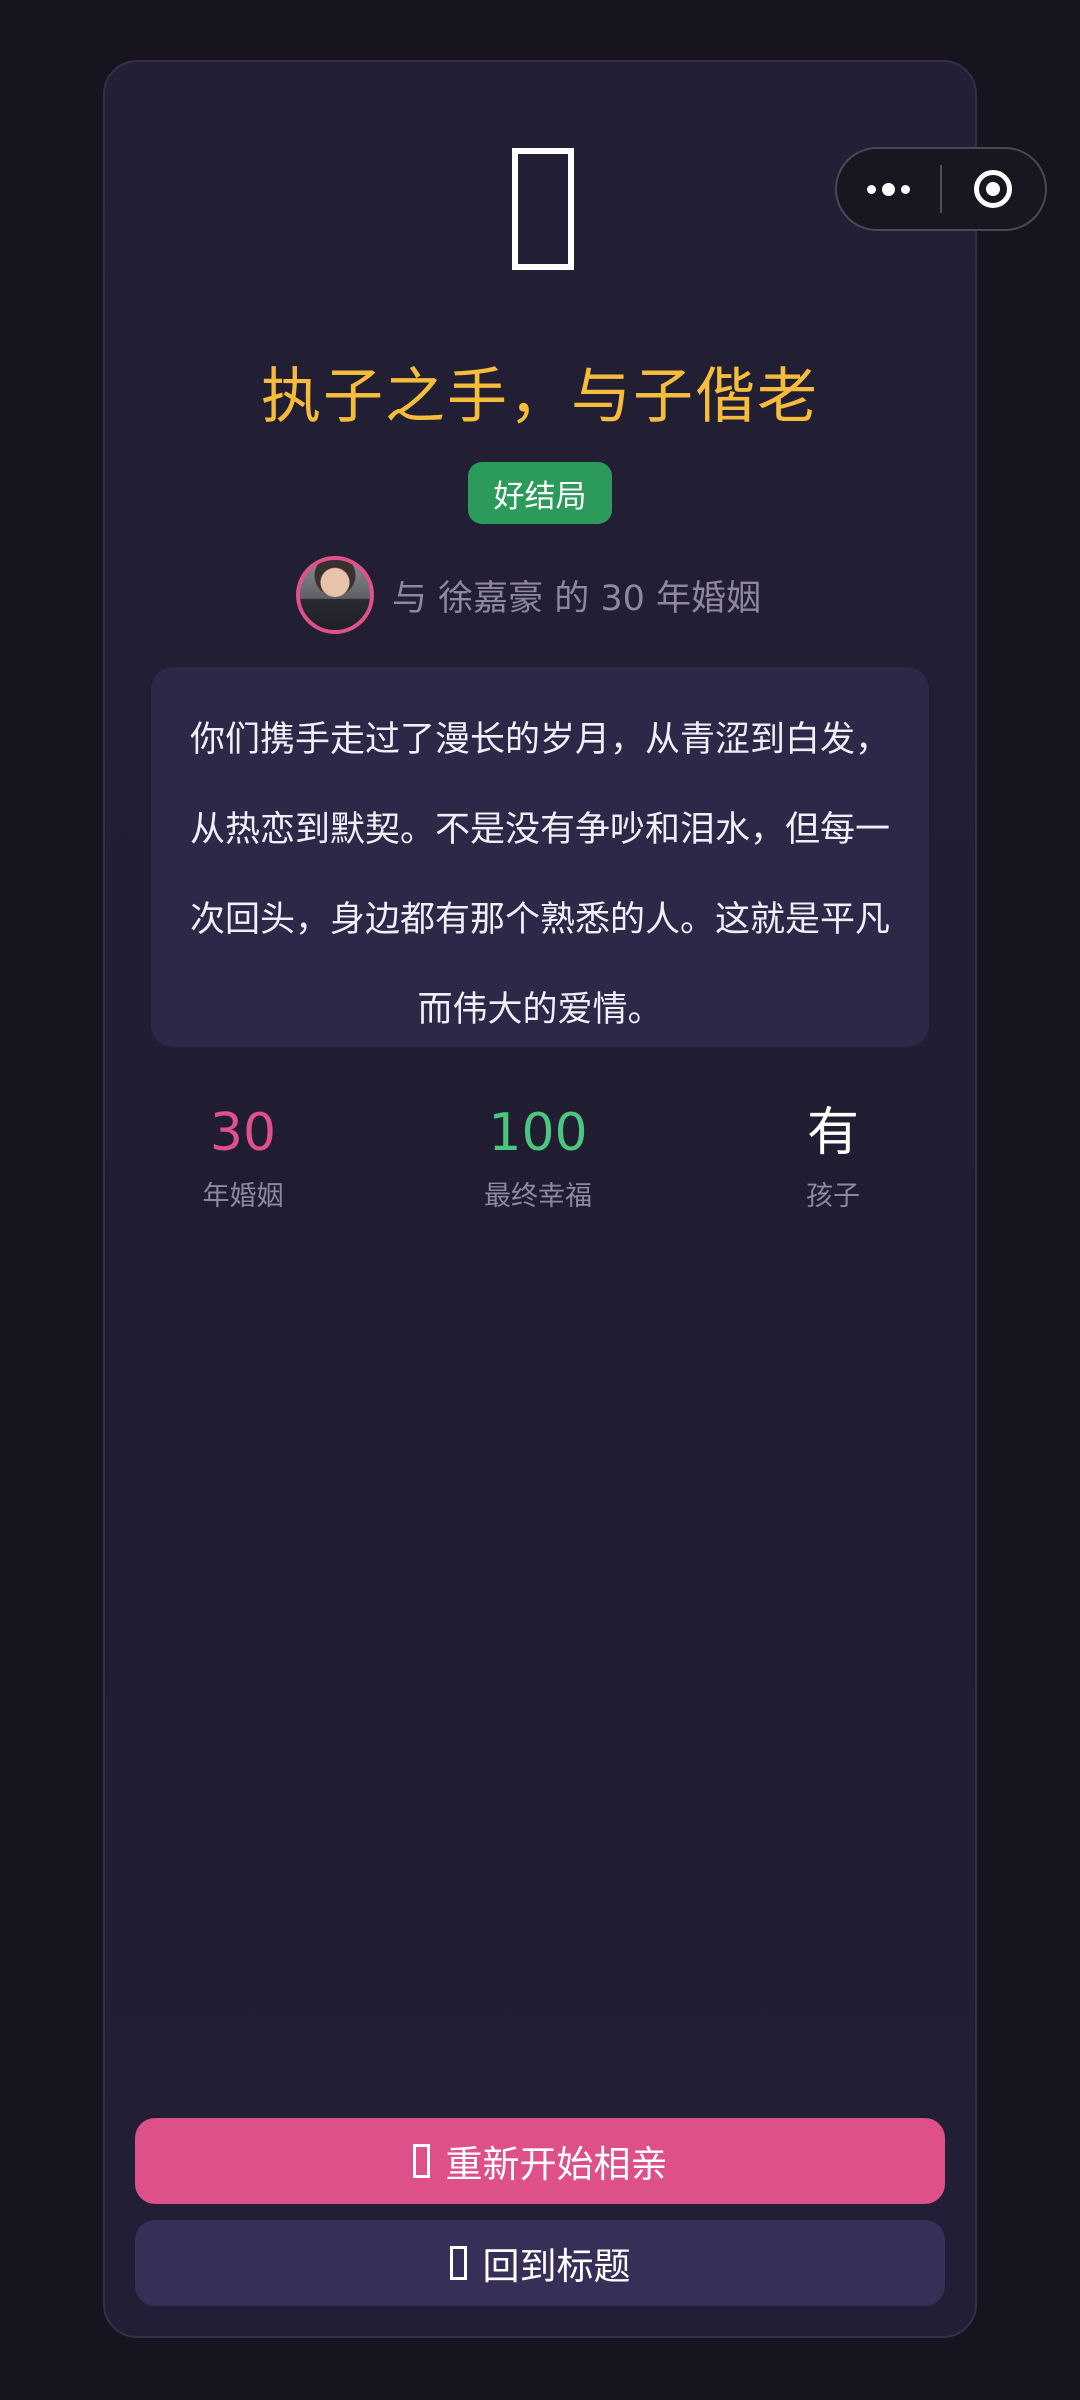  Describe the element at coordinates (458, 2263) in the screenshot. I see `home-icon` at that location.